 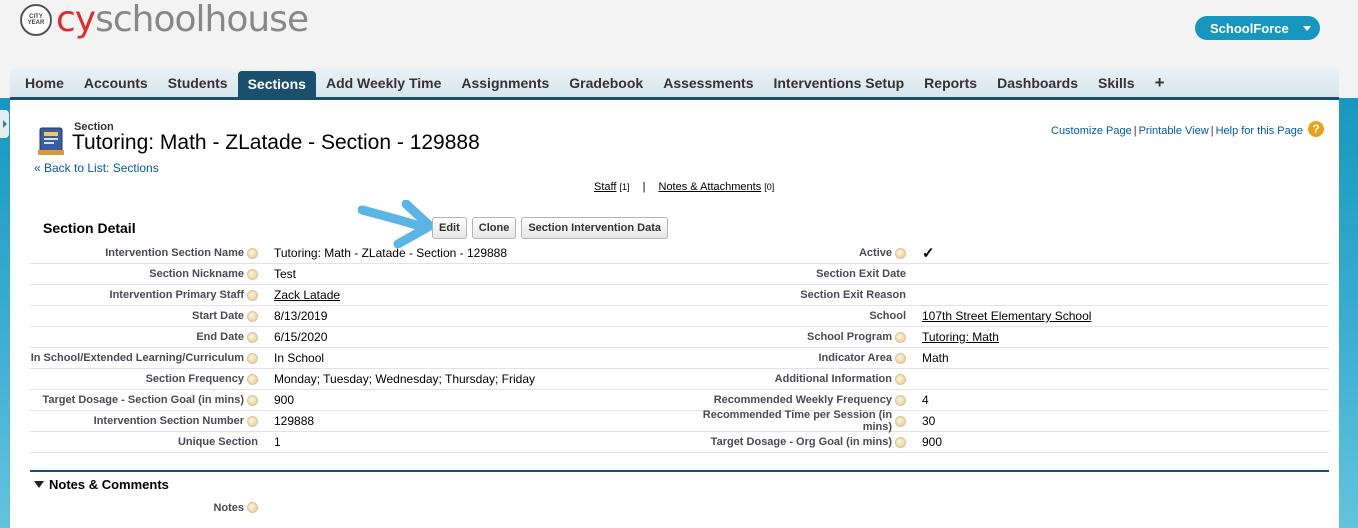 What do you see at coordinates (51, 141) in the screenshot?
I see `section-icon` at bounding box center [51, 141].